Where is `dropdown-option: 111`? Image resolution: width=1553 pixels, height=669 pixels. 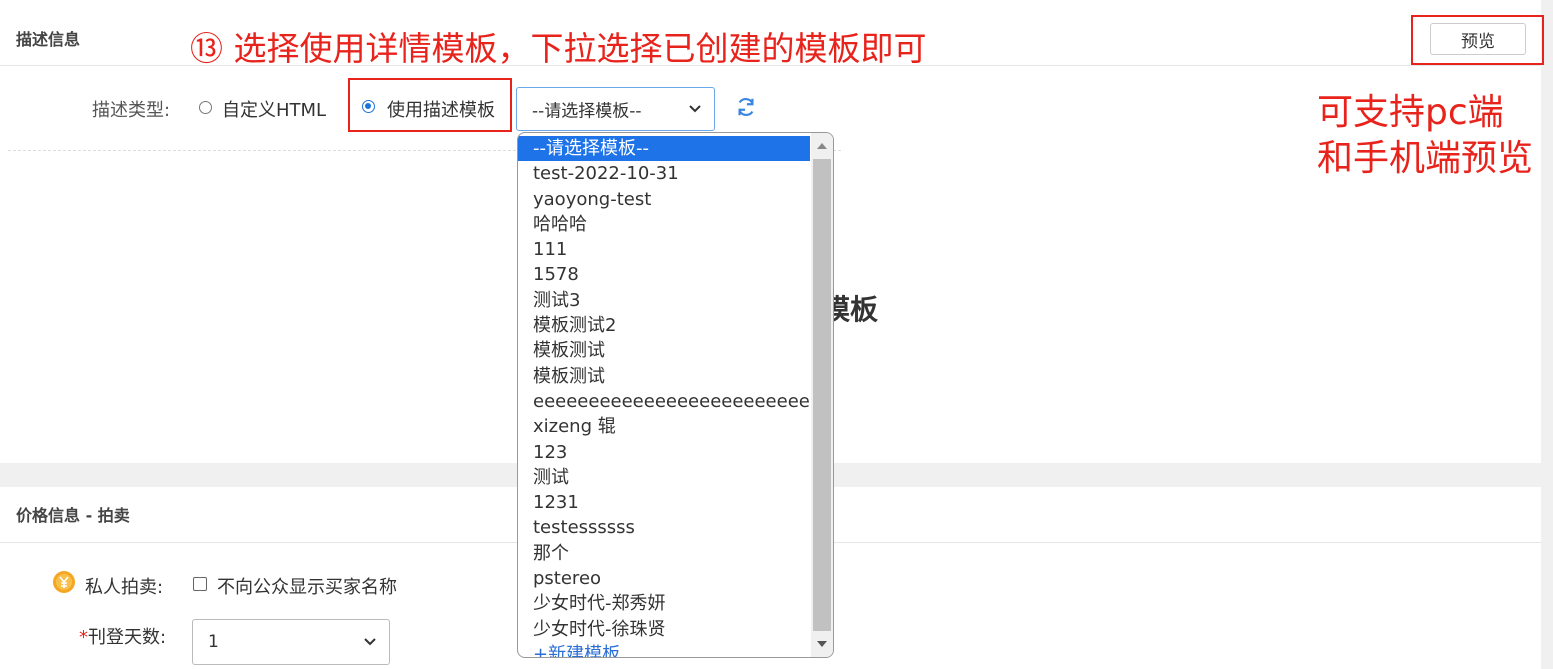
dropdown-option: 111 is located at coordinates (664, 249).